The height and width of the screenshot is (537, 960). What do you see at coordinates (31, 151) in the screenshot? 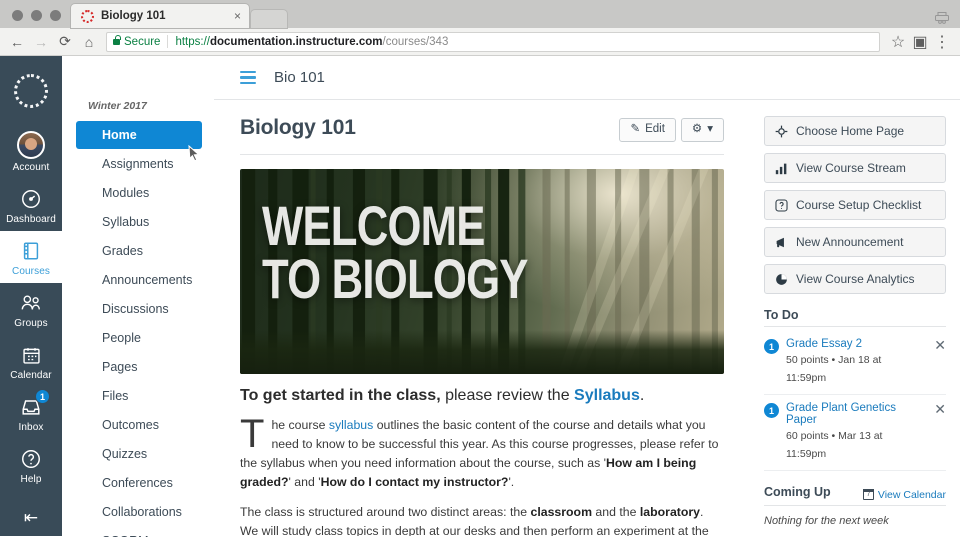
I see `sidebar-item-account: Account` at bounding box center [31, 151].